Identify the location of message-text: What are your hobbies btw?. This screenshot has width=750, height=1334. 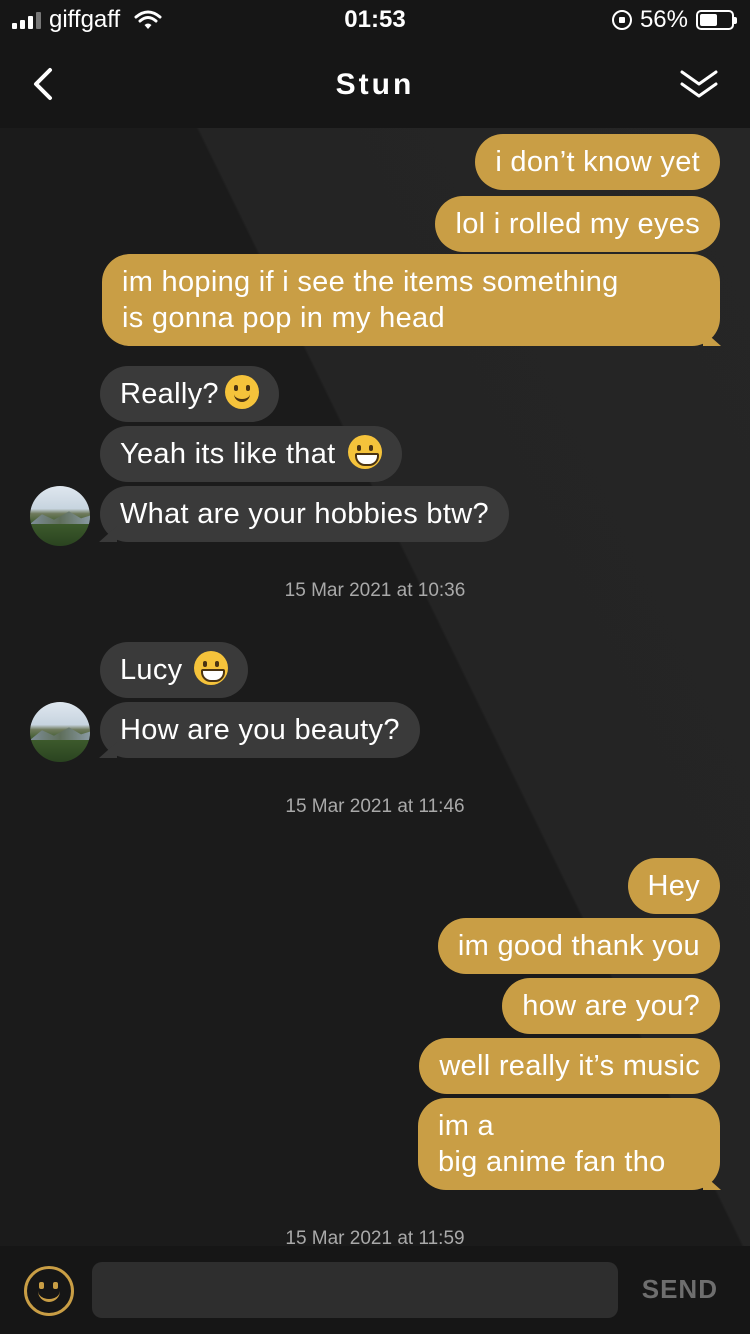
(304, 514).